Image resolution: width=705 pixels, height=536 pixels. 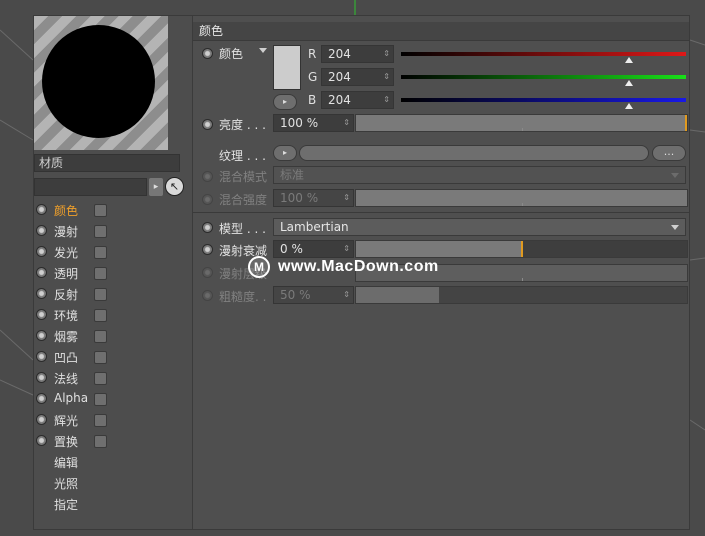 What do you see at coordinates (313, 123) in the screenshot?
I see `brightness-field: 100 % ⇕` at bounding box center [313, 123].